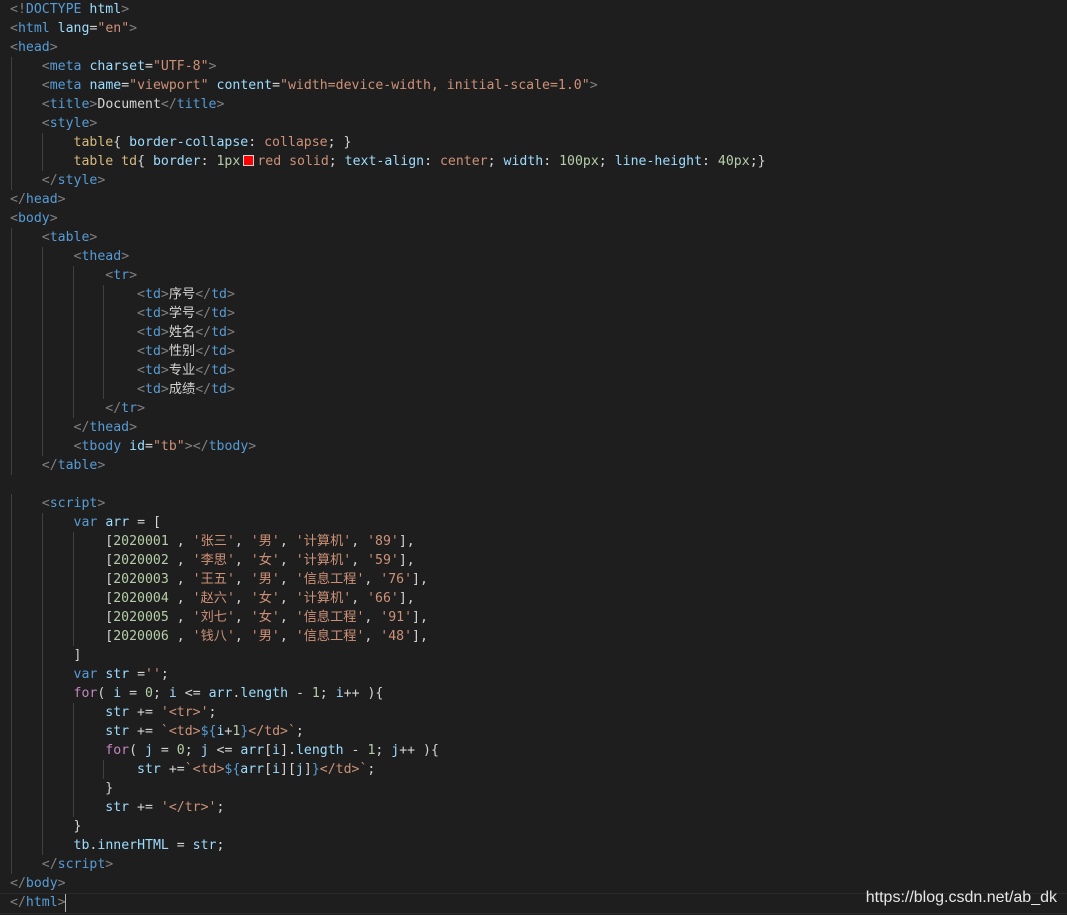 This screenshot has height=915, width=1067. Describe the element at coordinates (249, 160) in the screenshot. I see `color-swatch` at that location.